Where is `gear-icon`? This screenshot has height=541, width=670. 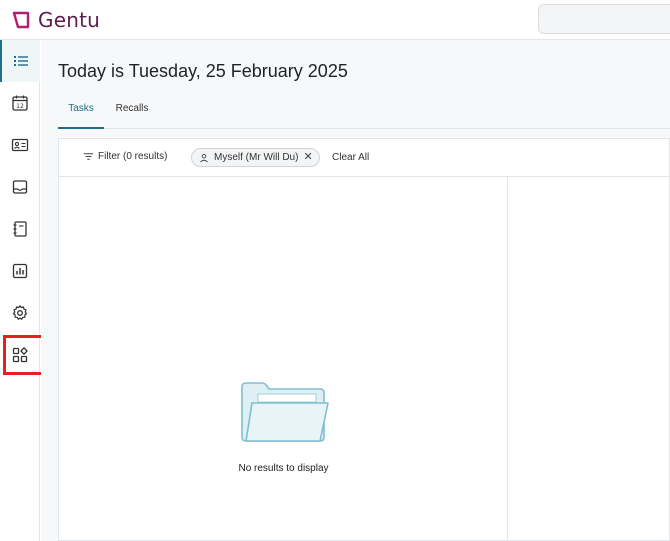 gear-icon is located at coordinates (20, 312).